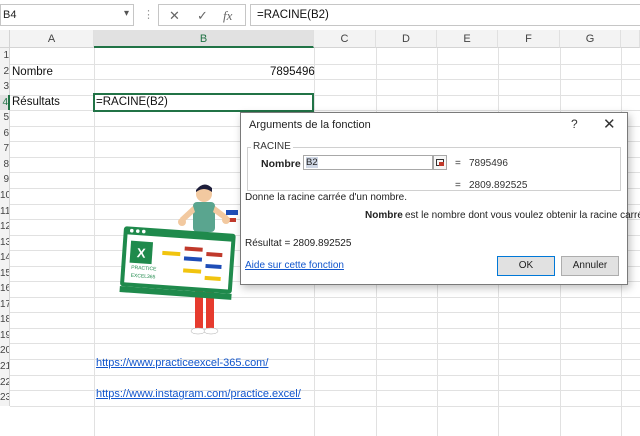 Image resolution: width=640 pixels, height=436 pixels. I want to click on confirm-icon: ✓, so click(202, 16).